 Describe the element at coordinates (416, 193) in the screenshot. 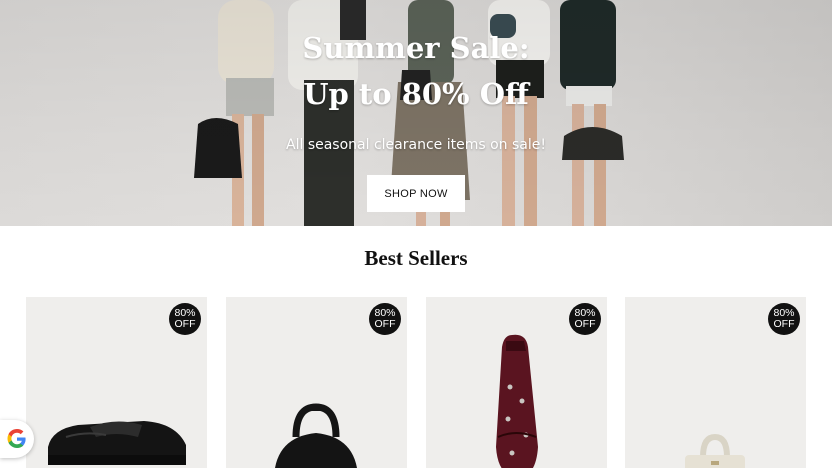

I see `shop-now-button: SHOP NOW` at that location.